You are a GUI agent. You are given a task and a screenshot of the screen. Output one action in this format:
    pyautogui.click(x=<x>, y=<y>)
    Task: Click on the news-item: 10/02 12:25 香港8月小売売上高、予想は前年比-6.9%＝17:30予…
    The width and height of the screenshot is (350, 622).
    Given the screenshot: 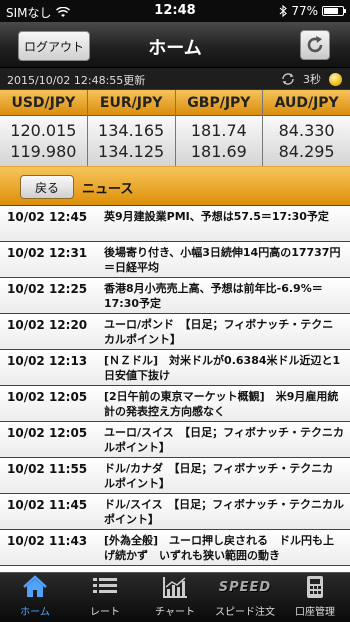 What is the action you would take?
    pyautogui.click(x=175, y=296)
    